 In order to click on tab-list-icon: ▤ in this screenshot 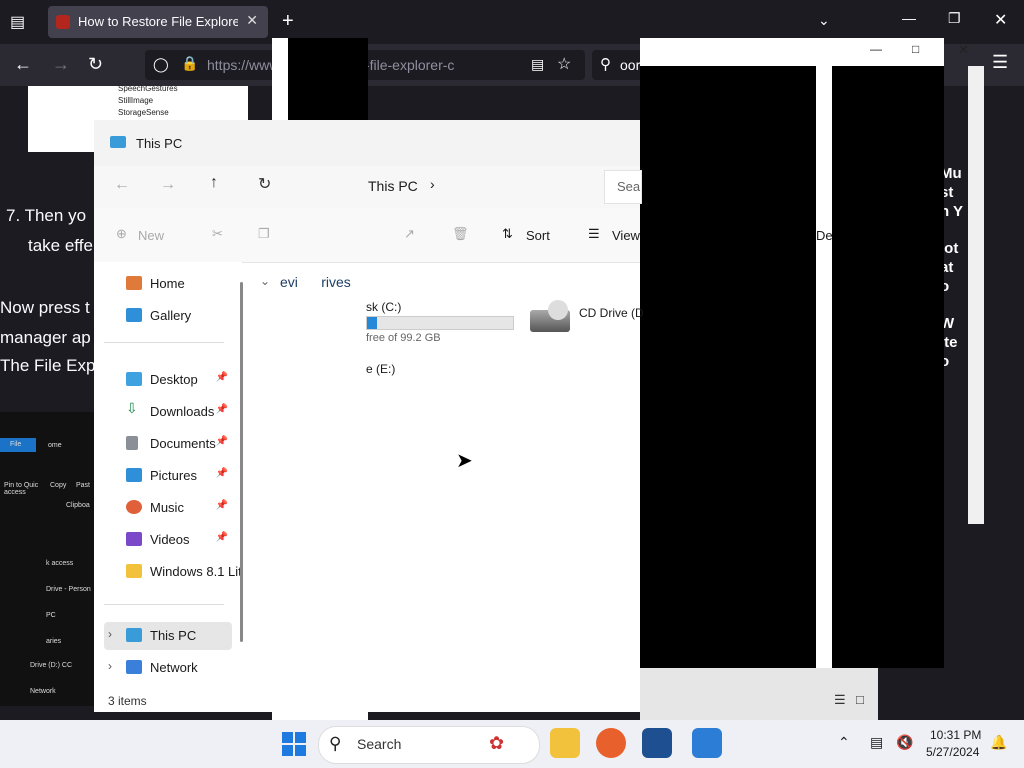, I will do `click(17, 22)`.